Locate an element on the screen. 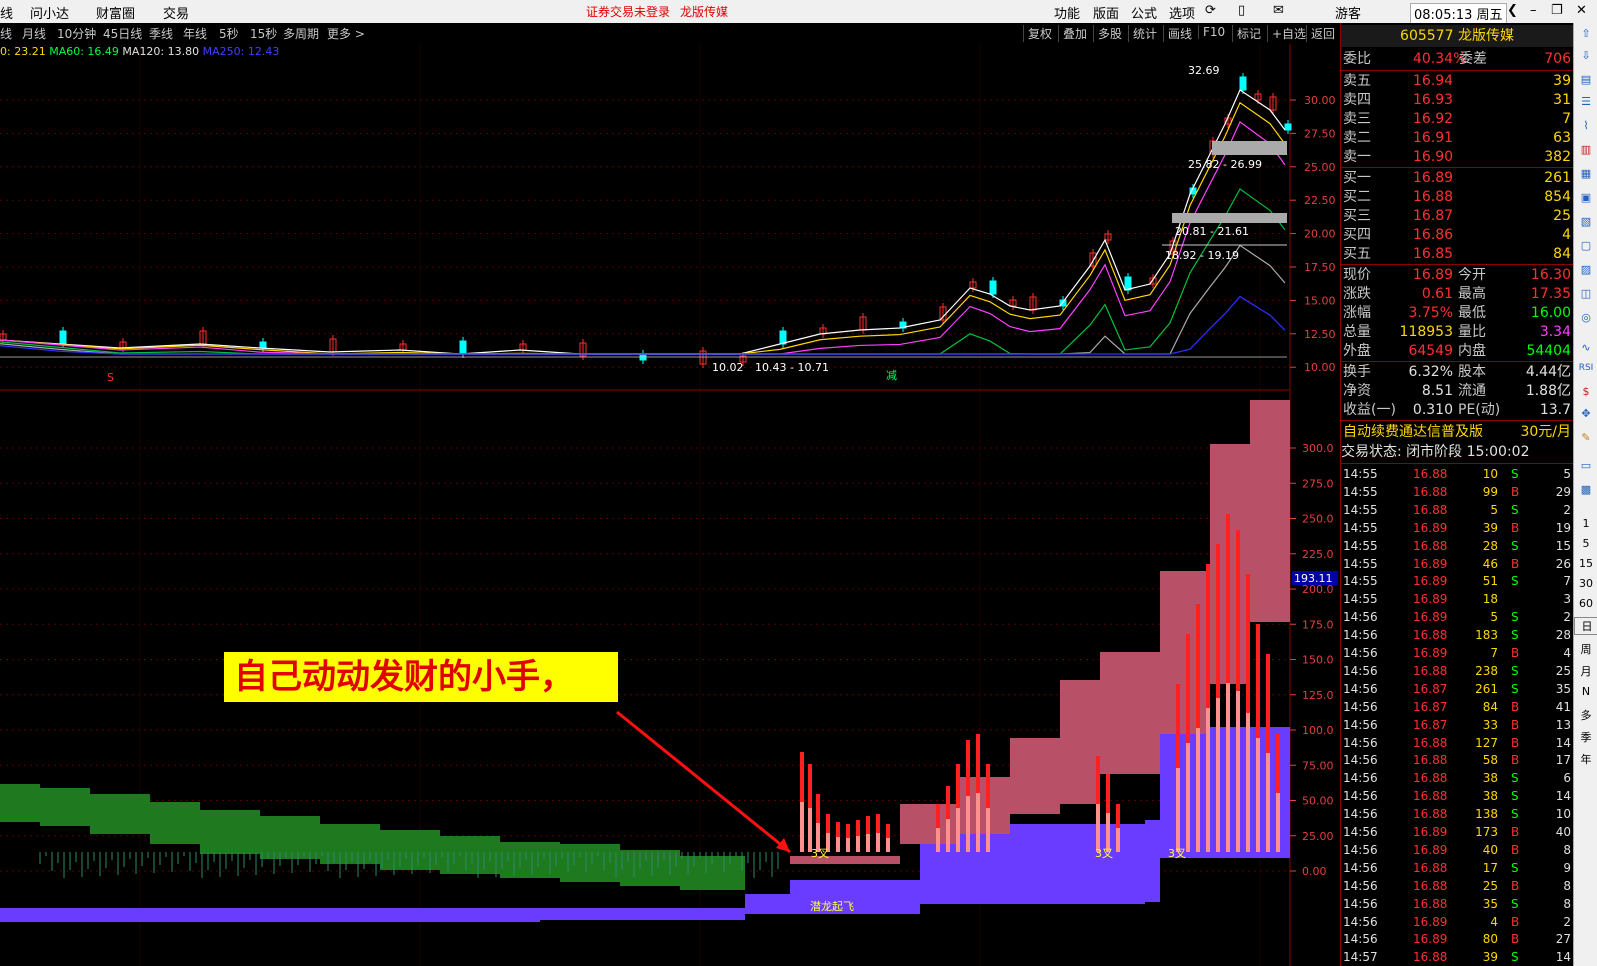 This screenshot has width=1597, height=966. period-month: 月线 is located at coordinates (34, 33).